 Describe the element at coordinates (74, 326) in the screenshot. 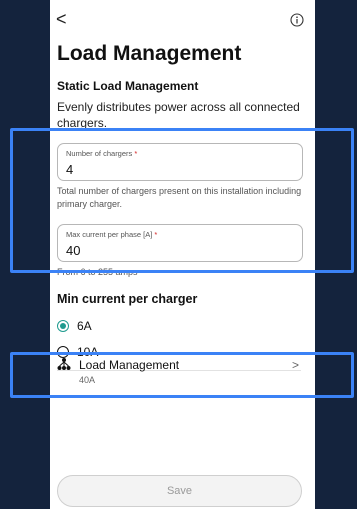

I see `radio-option-6a: 6A` at that location.